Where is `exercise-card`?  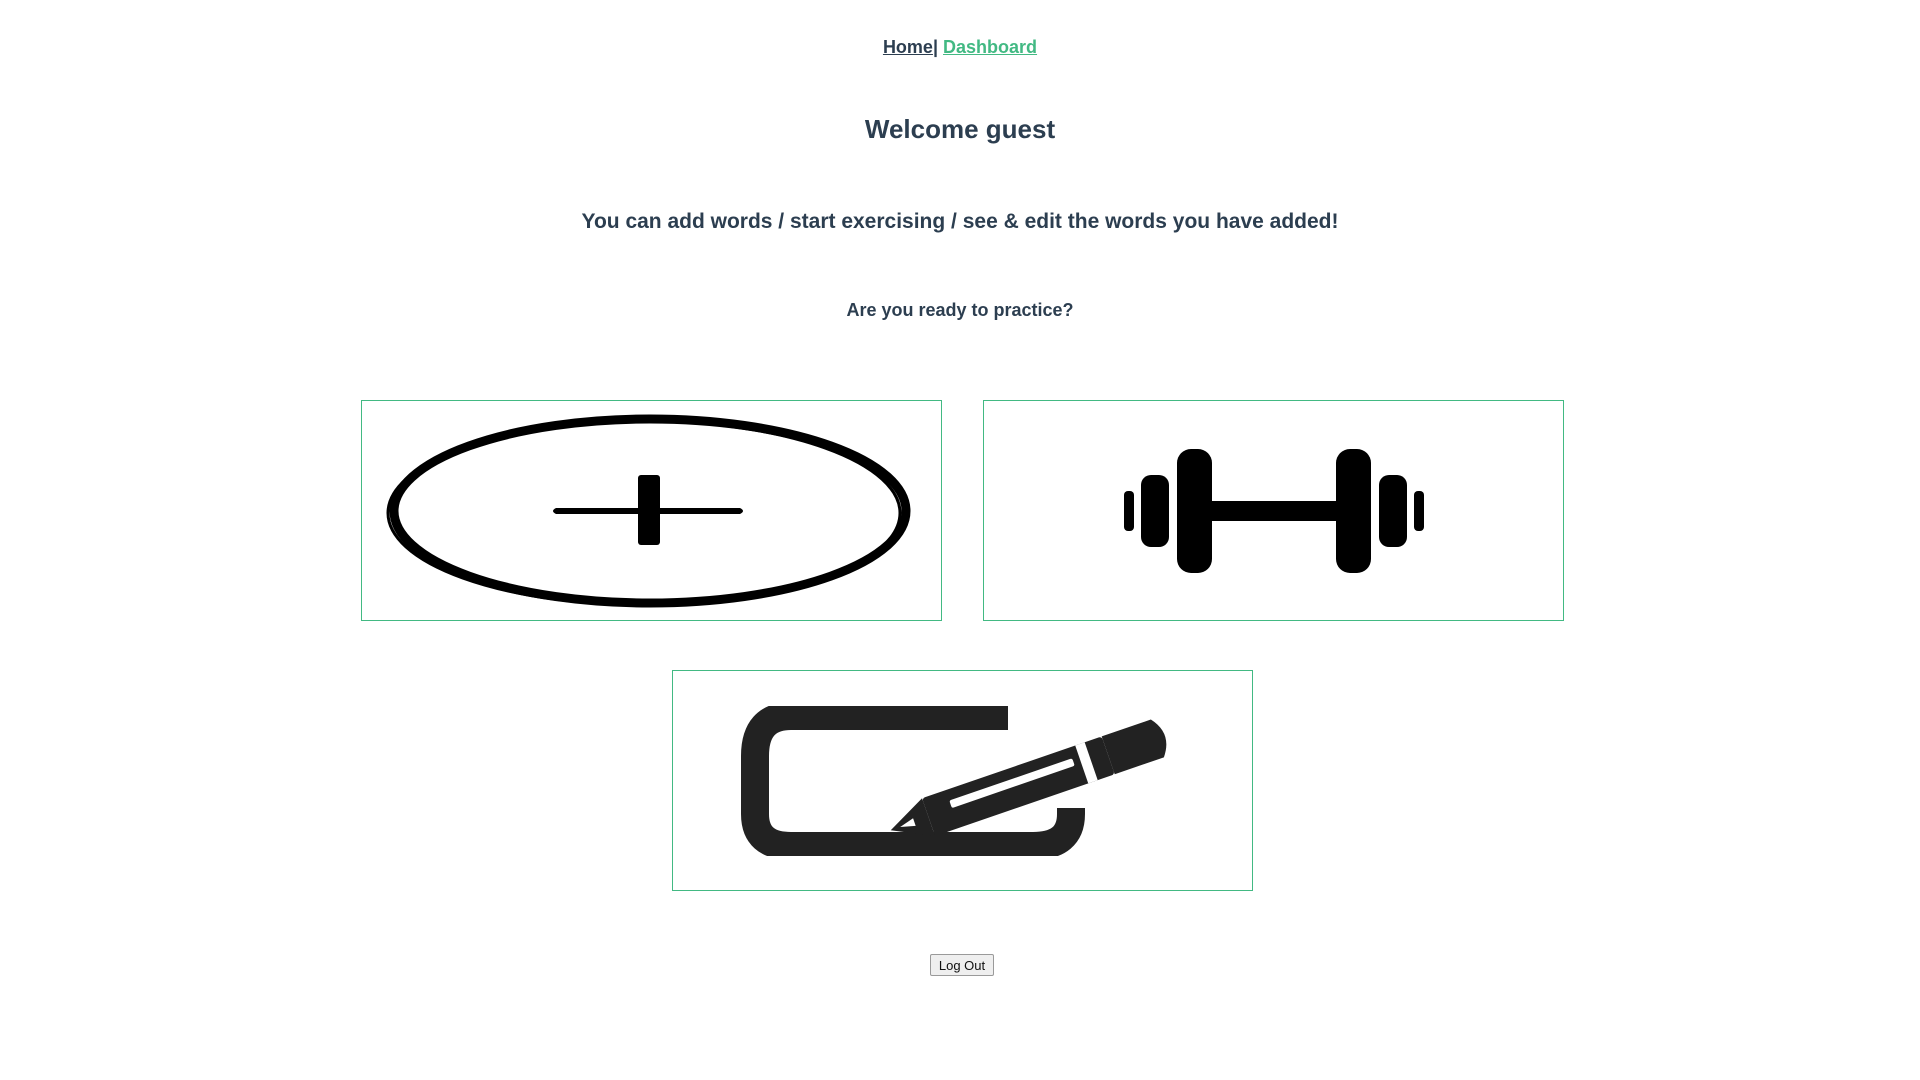 exercise-card is located at coordinates (1273, 510).